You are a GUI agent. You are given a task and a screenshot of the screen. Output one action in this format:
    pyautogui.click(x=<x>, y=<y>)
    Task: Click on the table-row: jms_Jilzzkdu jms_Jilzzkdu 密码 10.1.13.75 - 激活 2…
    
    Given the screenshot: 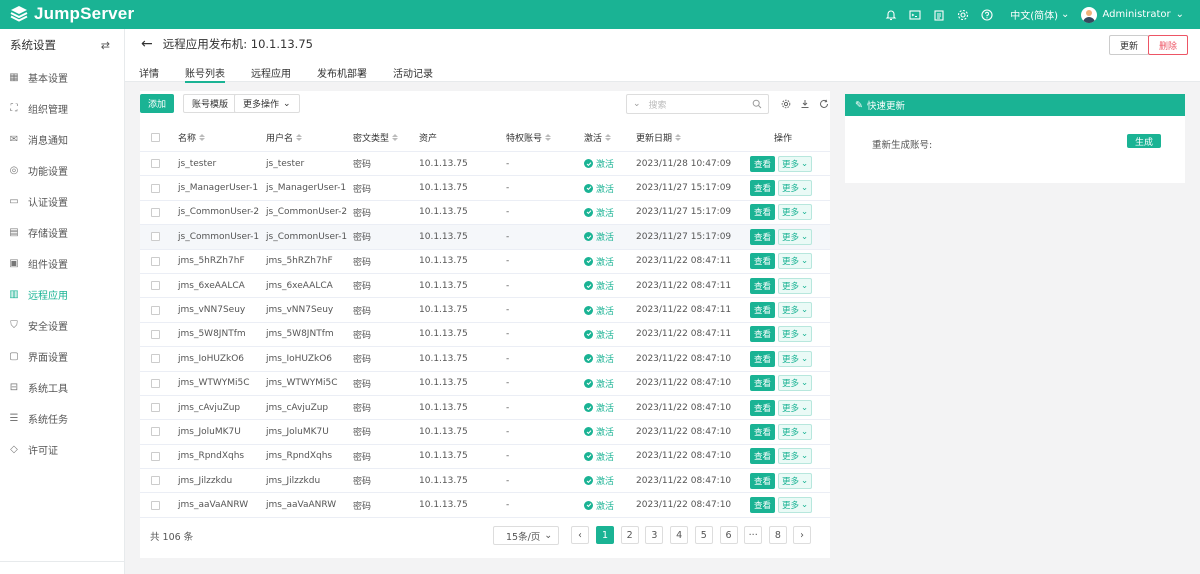 What is the action you would take?
    pyautogui.click(x=485, y=481)
    